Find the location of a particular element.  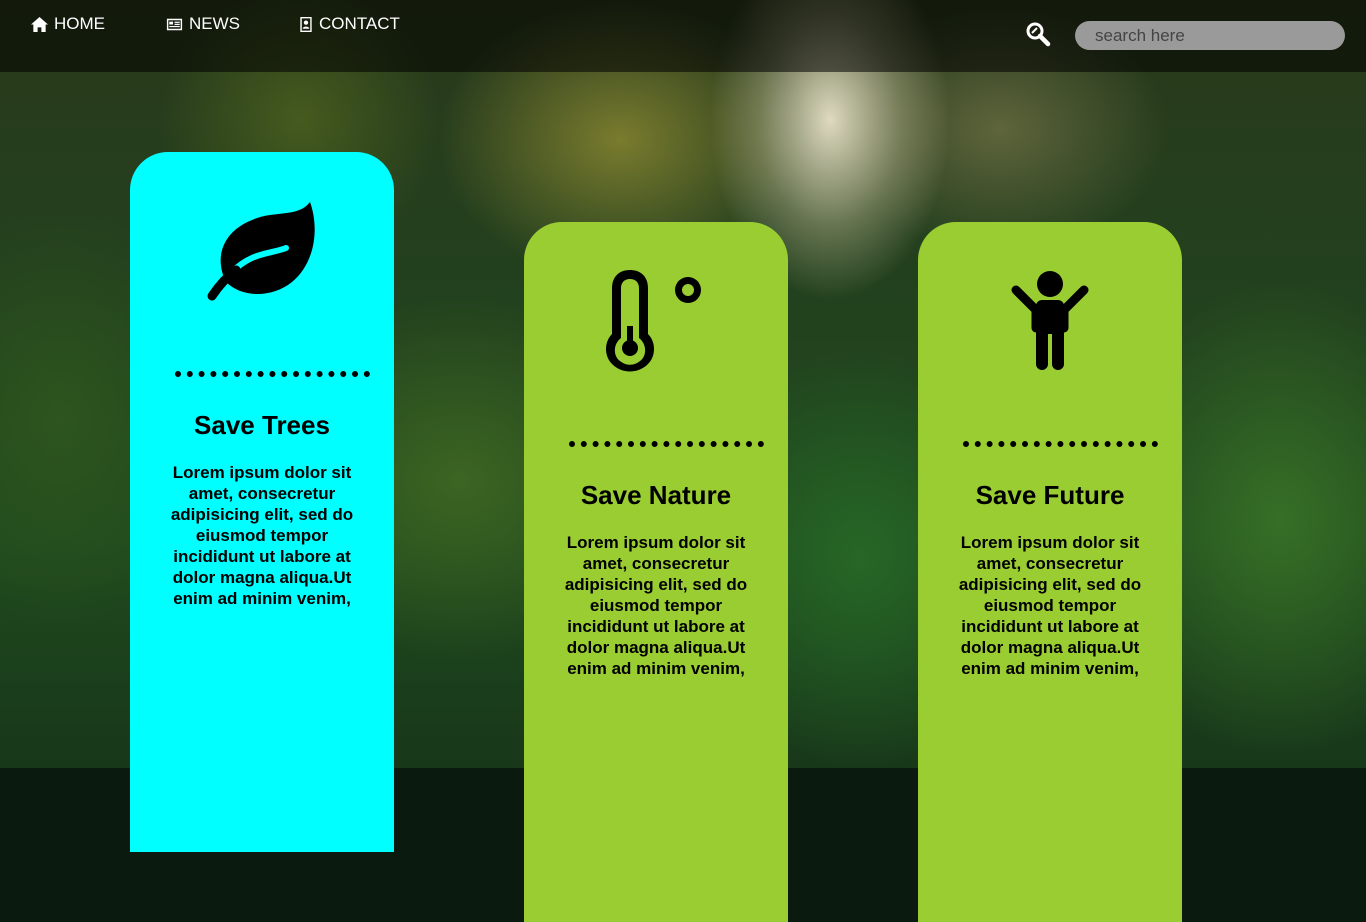

search-icon is located at coordinates (1038, 34).